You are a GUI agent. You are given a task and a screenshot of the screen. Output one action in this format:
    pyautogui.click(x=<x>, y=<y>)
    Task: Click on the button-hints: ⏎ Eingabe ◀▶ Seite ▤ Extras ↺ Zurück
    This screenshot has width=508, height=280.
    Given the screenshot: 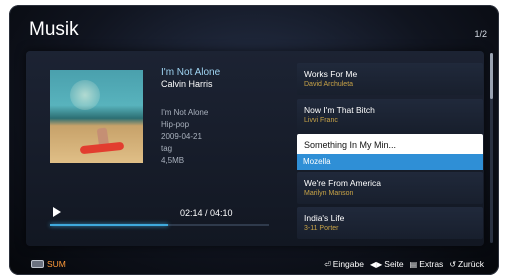 What is the action you would take?
    pyautogui.click(x=404, y=264)
    